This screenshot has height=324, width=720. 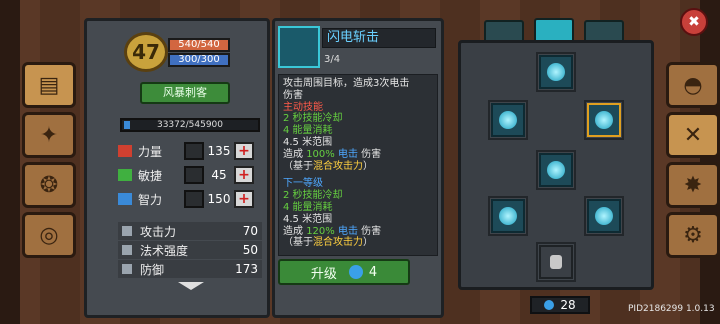 I want to click on attribute-list: 攻击力 70 法术强度 50 防御 173, so click(x=190, y=250).